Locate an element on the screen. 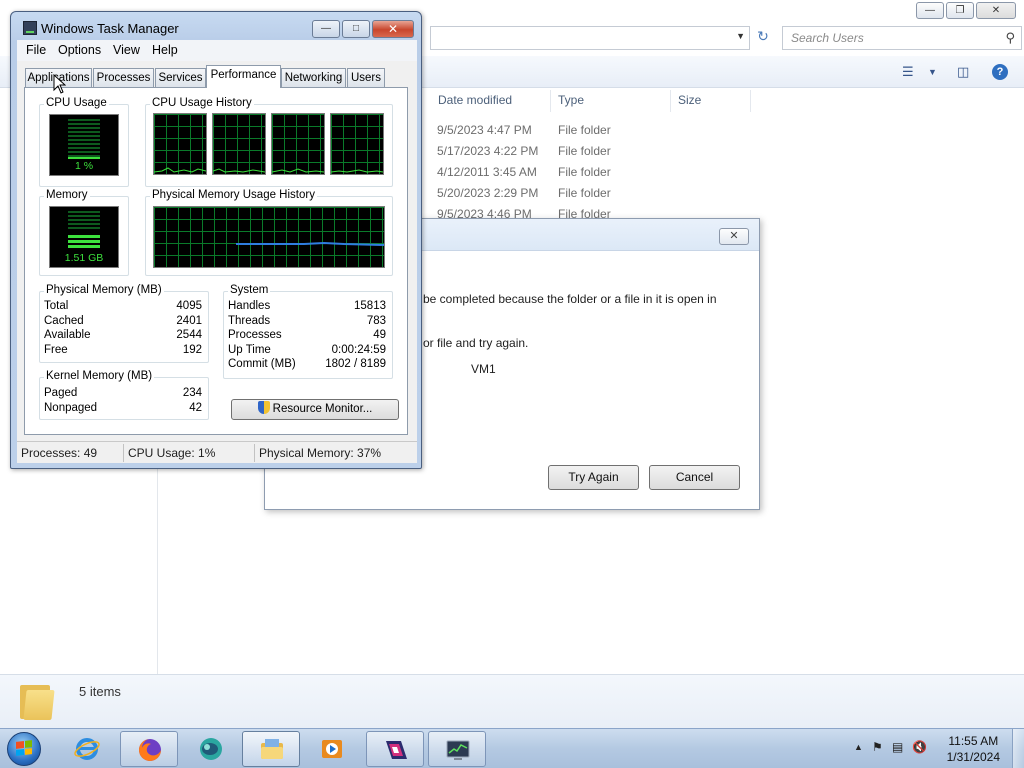 This screenshot has width=1024, height=768. taskbar-task-manager is located at coordinates (457, 749).